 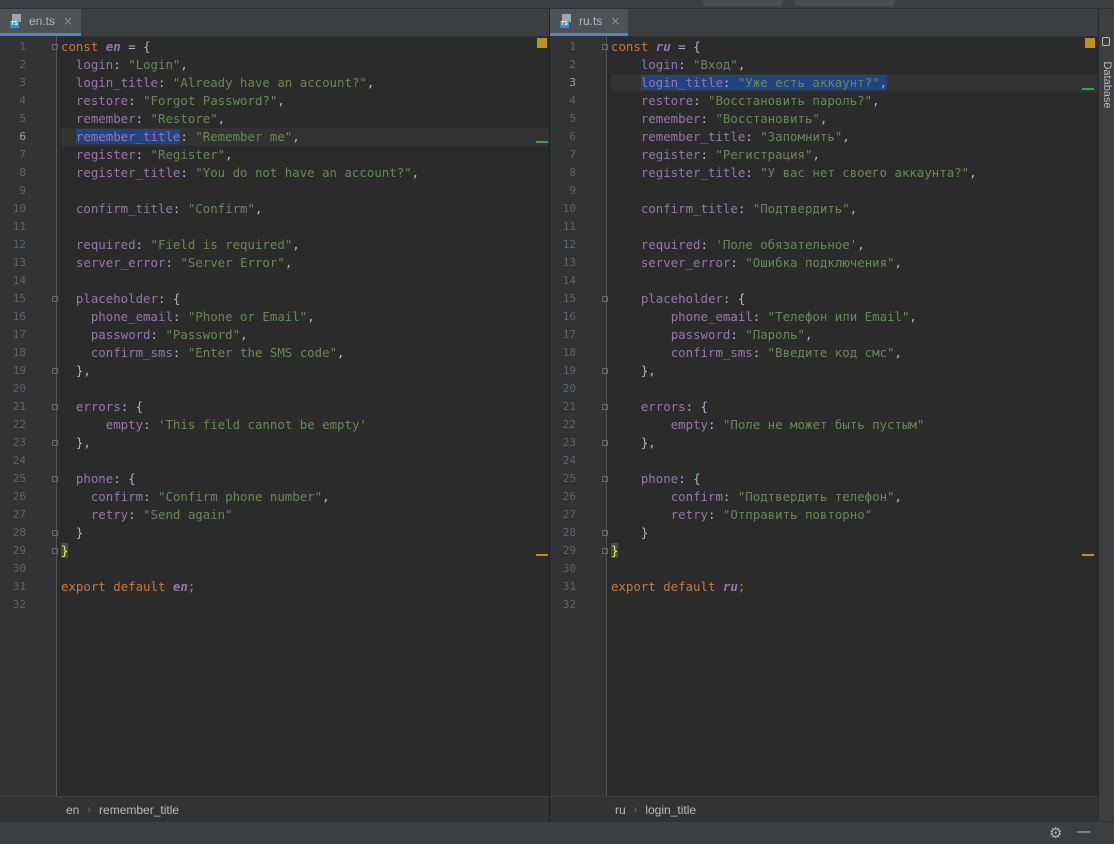 I want to click on code-line: export default en;, so click(x=305, y=587).